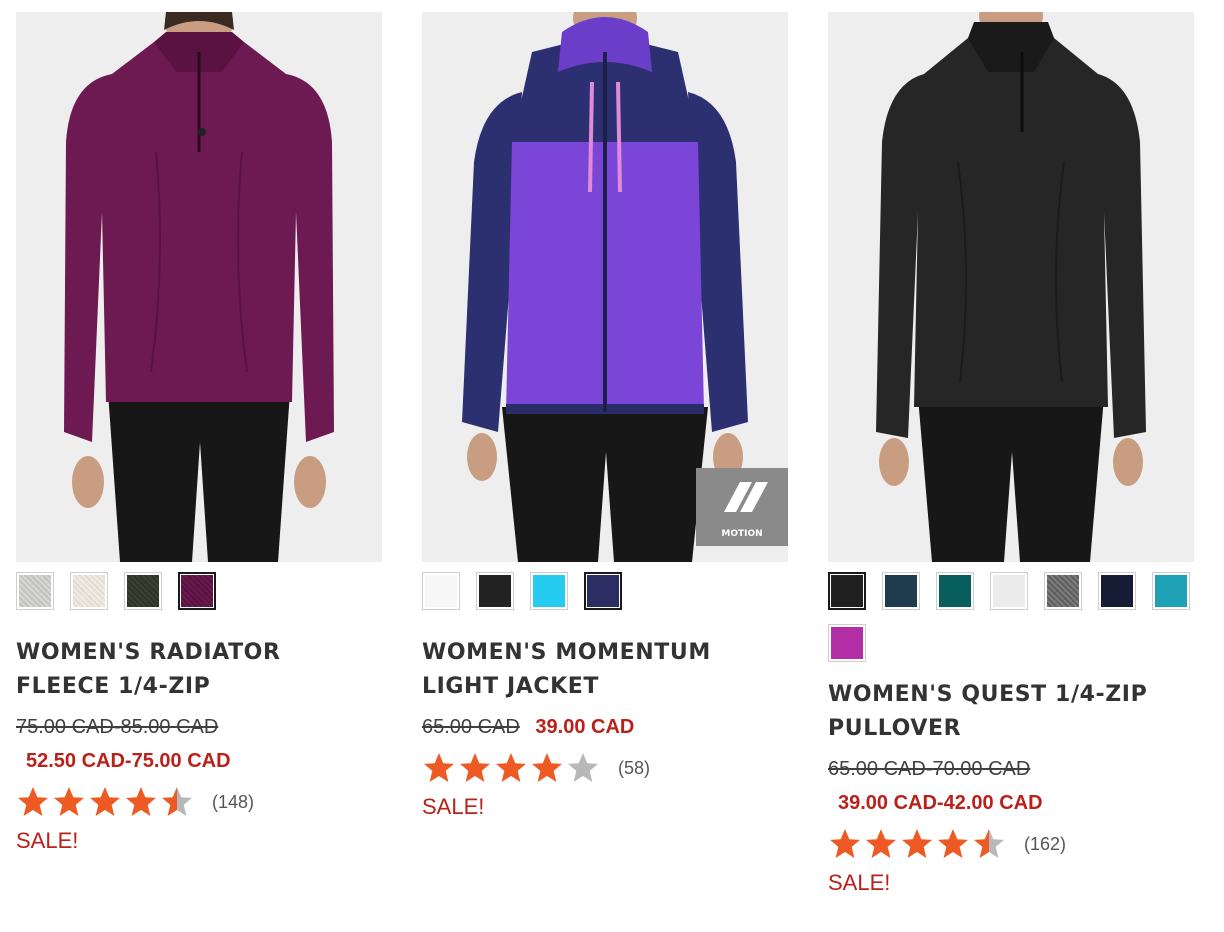 Image resolution: width=1224 pixels, height=932 pixels. I want to click on swatch-cyan, so click(549, 591).